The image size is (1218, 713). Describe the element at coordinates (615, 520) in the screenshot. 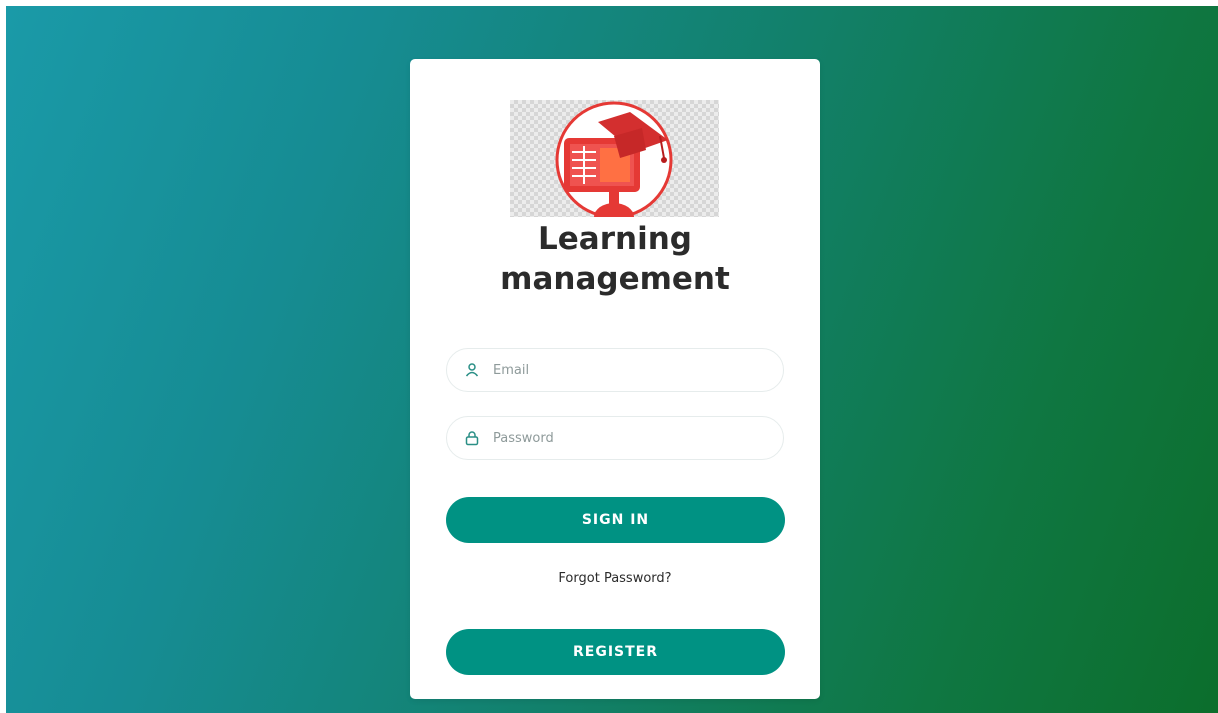

I see `sign-in-button: SIGN IN` at that location.